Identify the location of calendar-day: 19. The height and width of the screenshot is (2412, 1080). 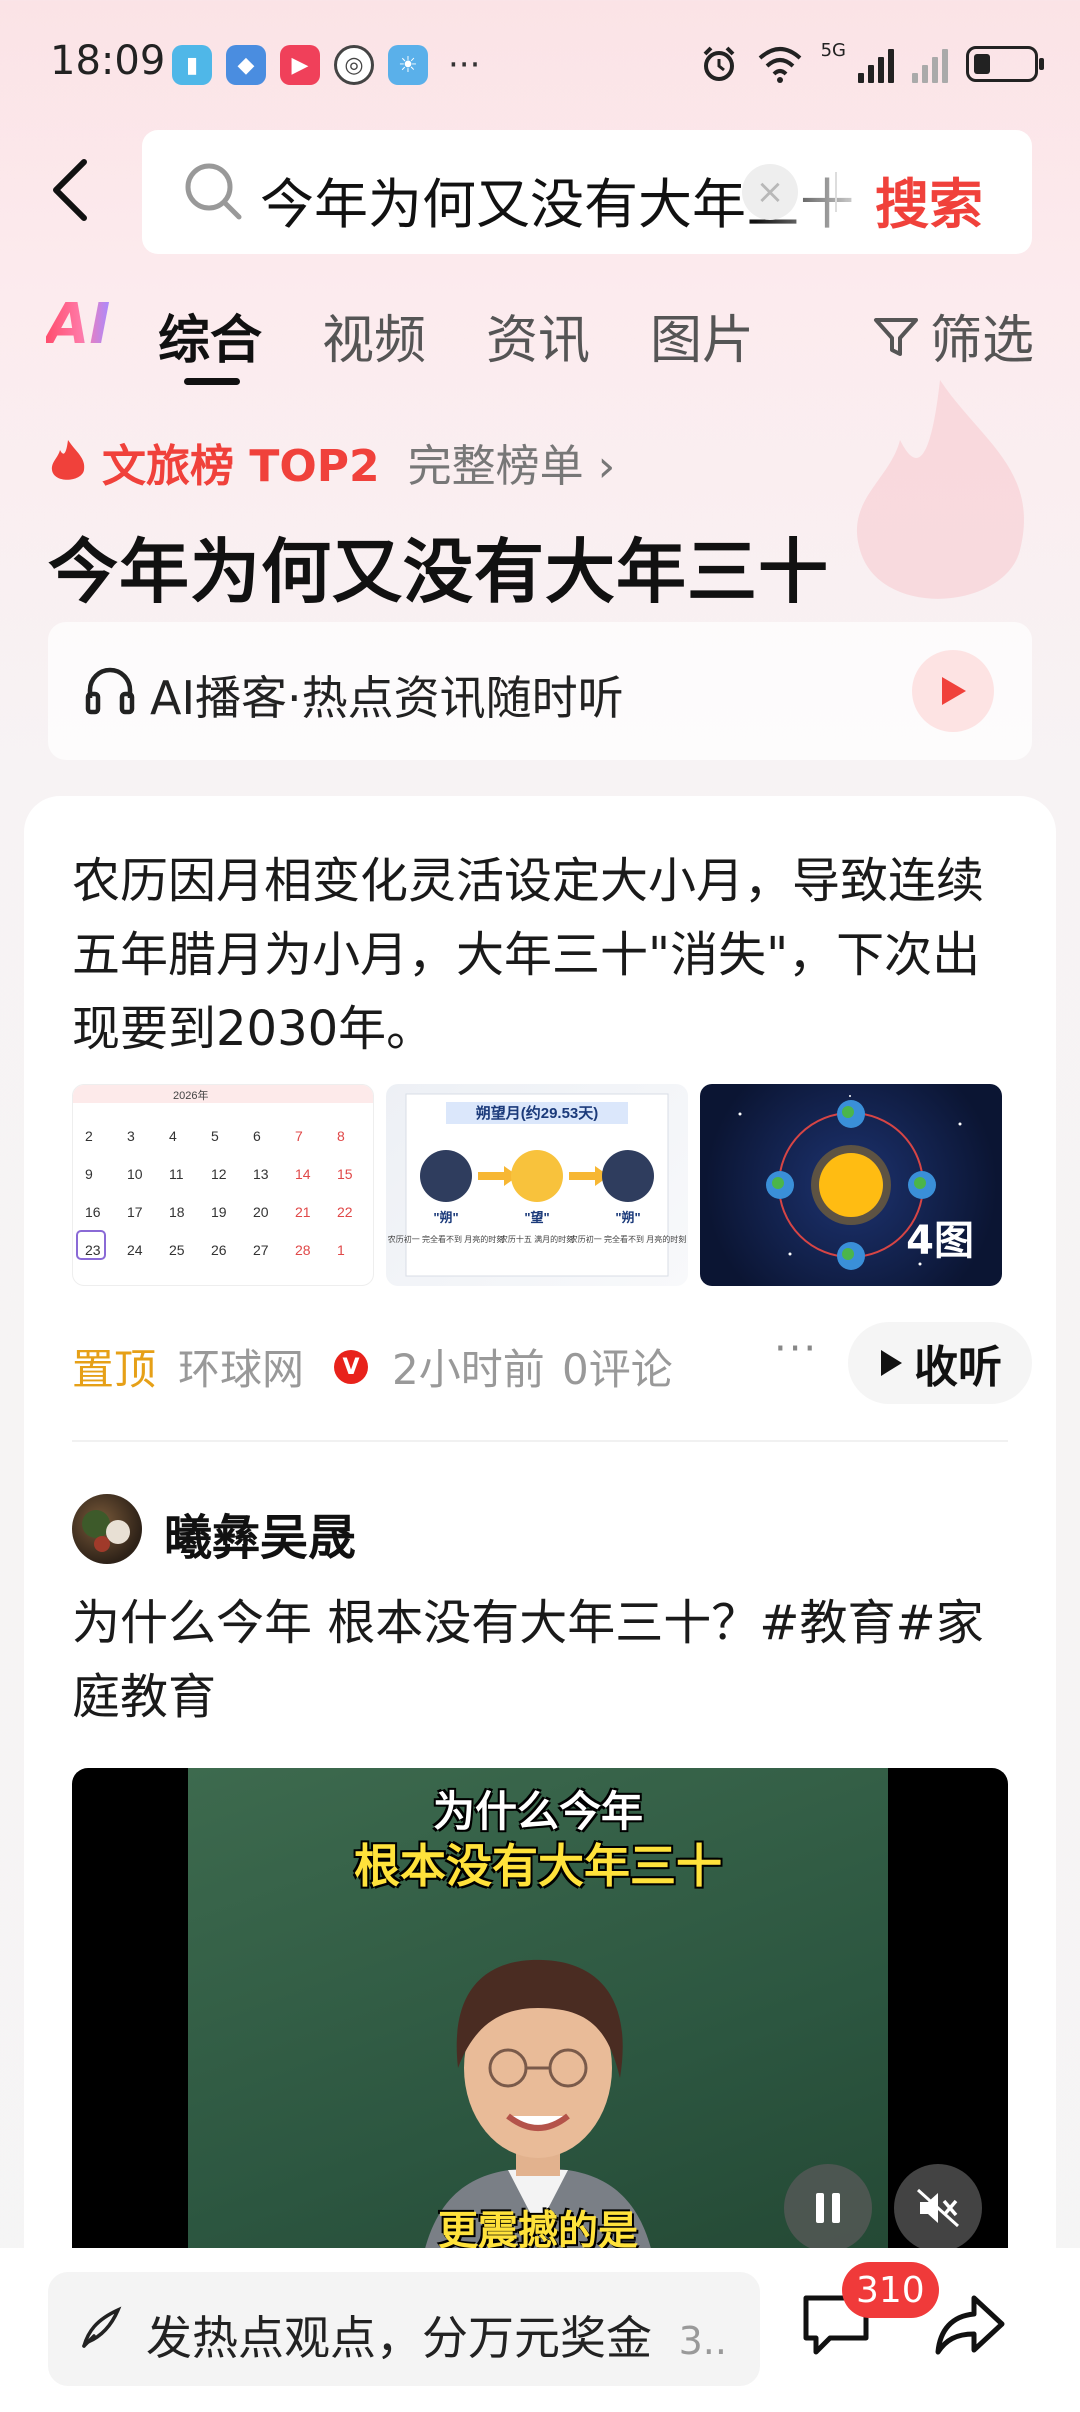
(219, 1212).